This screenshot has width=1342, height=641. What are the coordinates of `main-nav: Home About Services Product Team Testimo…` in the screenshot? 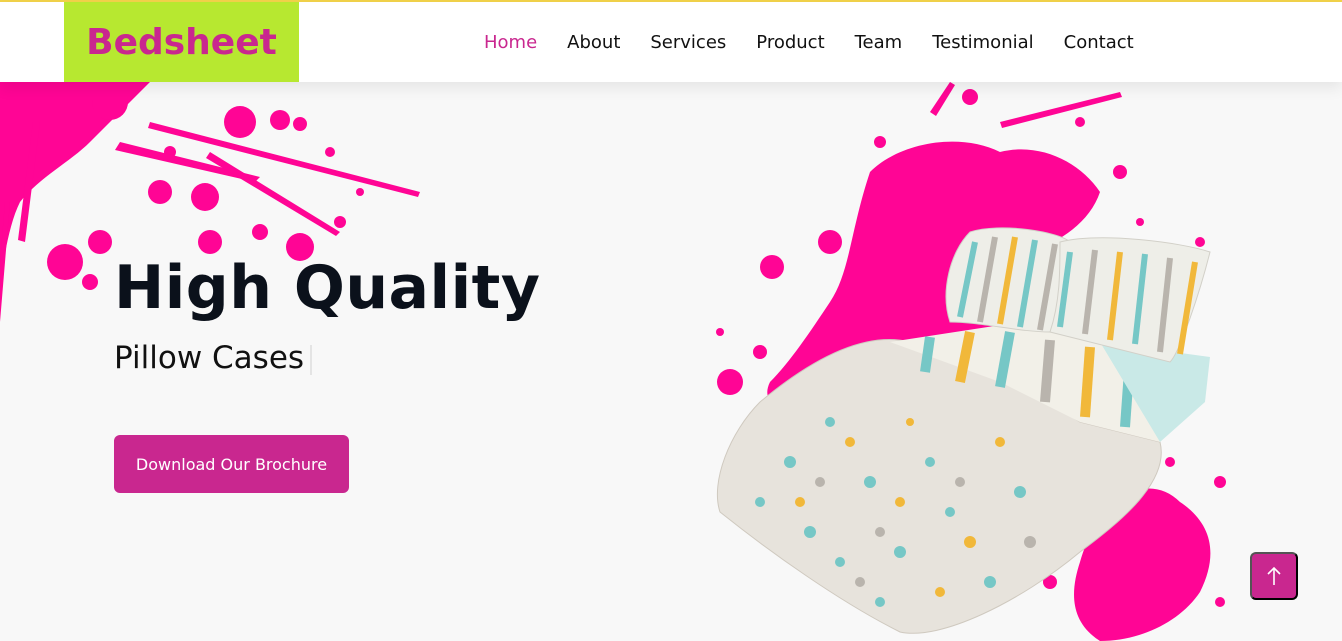 It's located at (824, 42).